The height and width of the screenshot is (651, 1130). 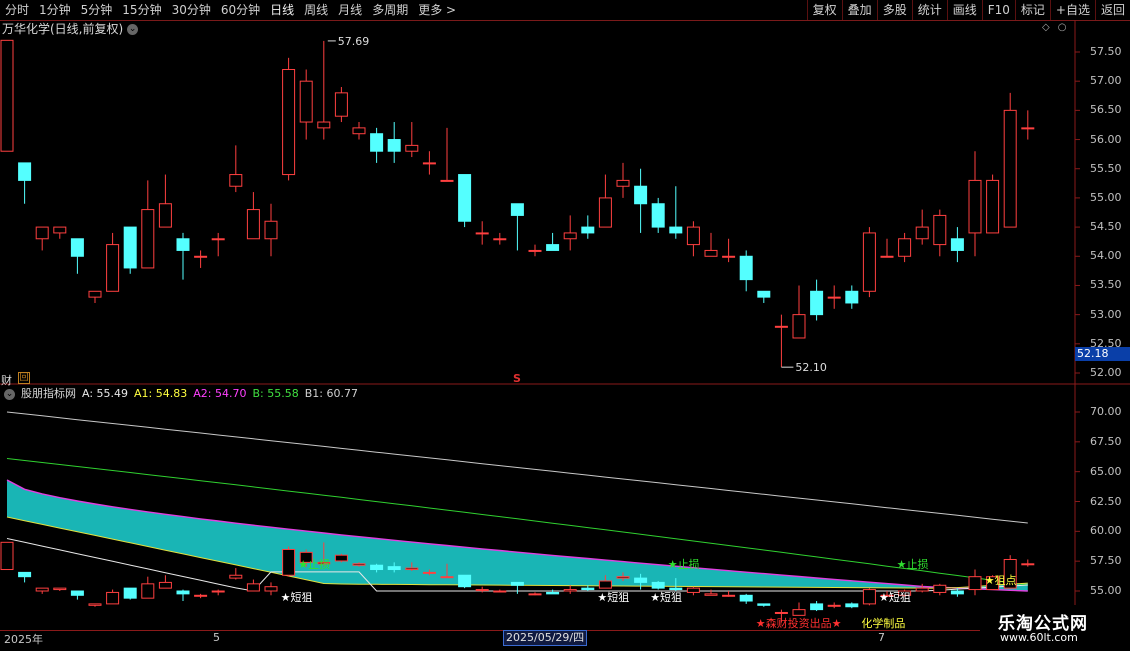 What do you see at coordinates (161, 393) in the screenshot?
I see `legend-A1: A1: 54.83` at bounding box center [161, 393].